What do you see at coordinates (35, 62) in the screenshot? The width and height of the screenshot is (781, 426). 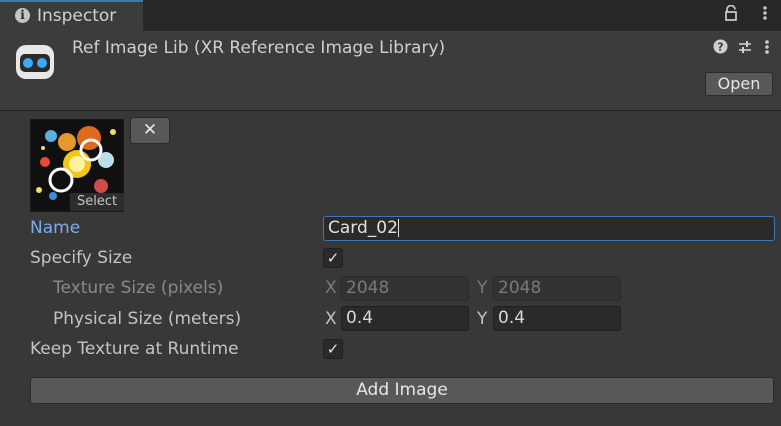 I see `vr-goggles-icon` at bounding box center [35, 62].